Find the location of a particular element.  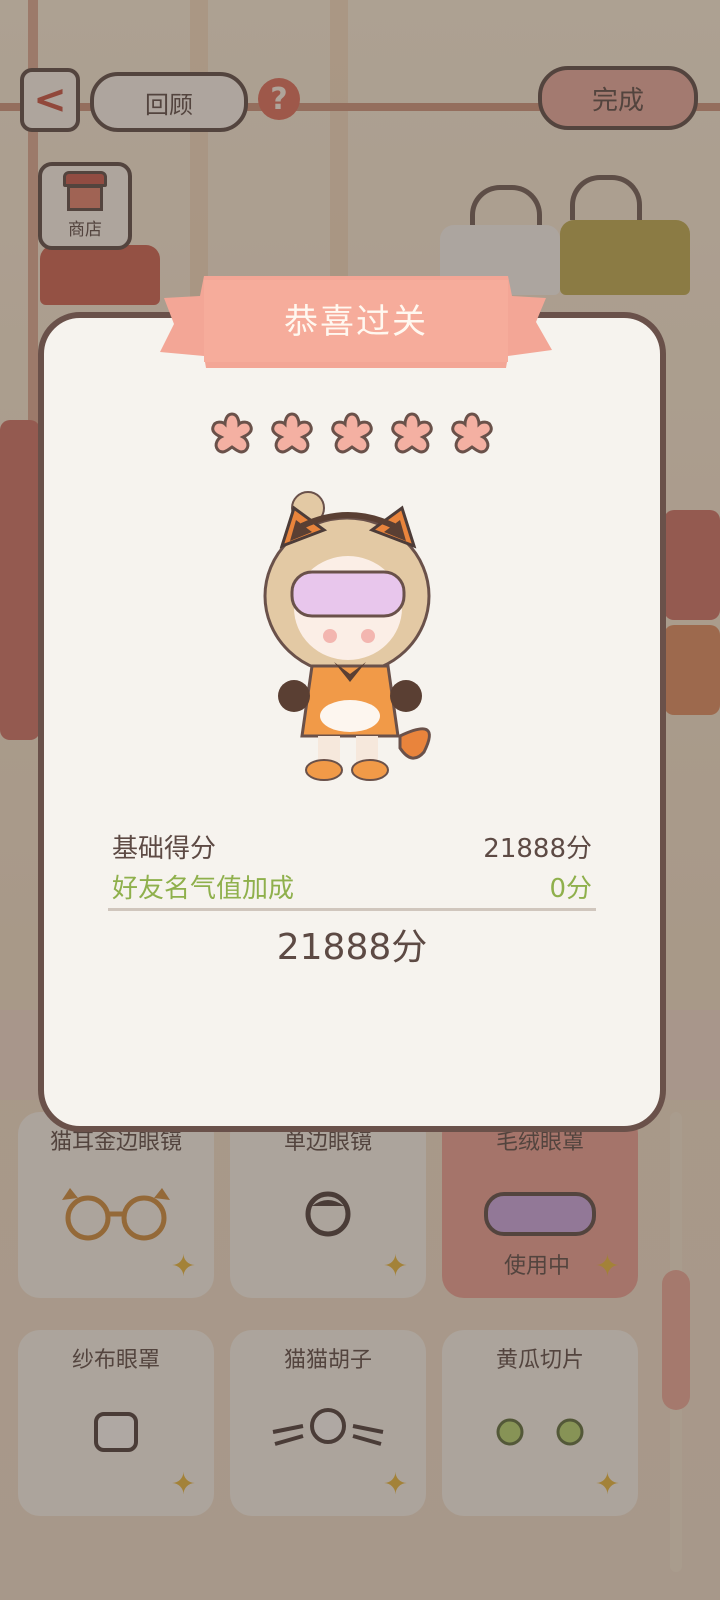

friend-bonus-label: 好友名气值加成 is located at coordinates (203, 889).